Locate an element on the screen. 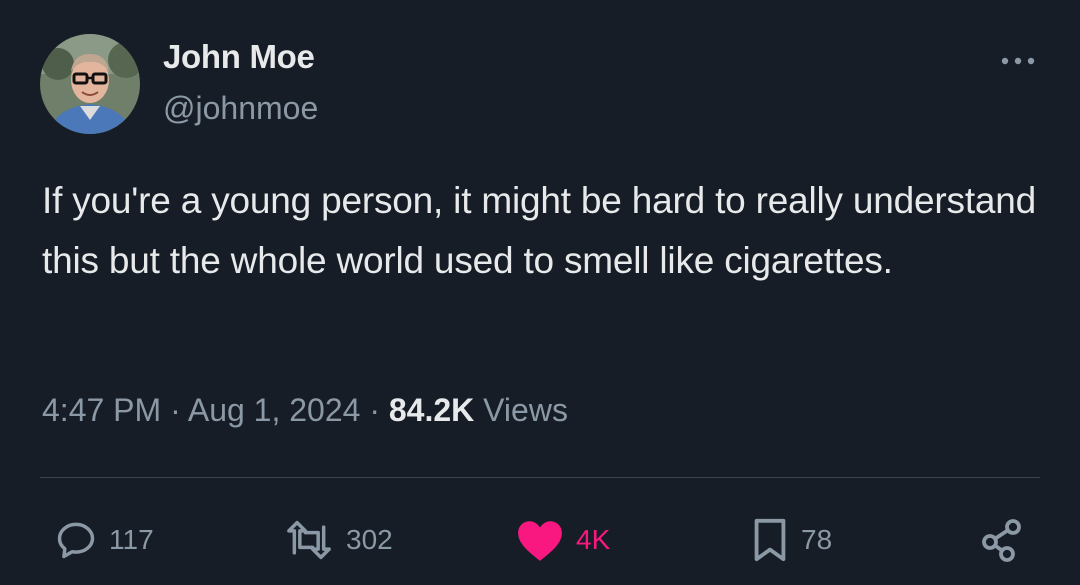 The width and height of the screenshot is (1080, 585). reply-count: 117 is located at coordinates (131, 539).